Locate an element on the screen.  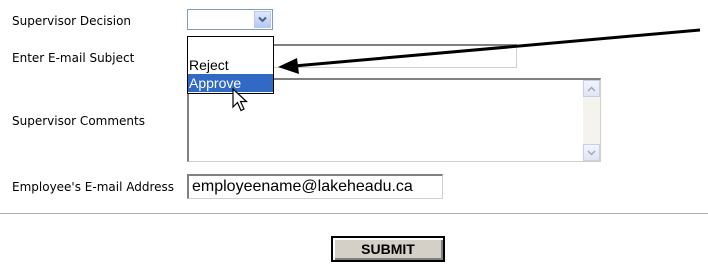
employee-email-input: employeename@lakeheadu.ca is located at coordinates (315, 186).